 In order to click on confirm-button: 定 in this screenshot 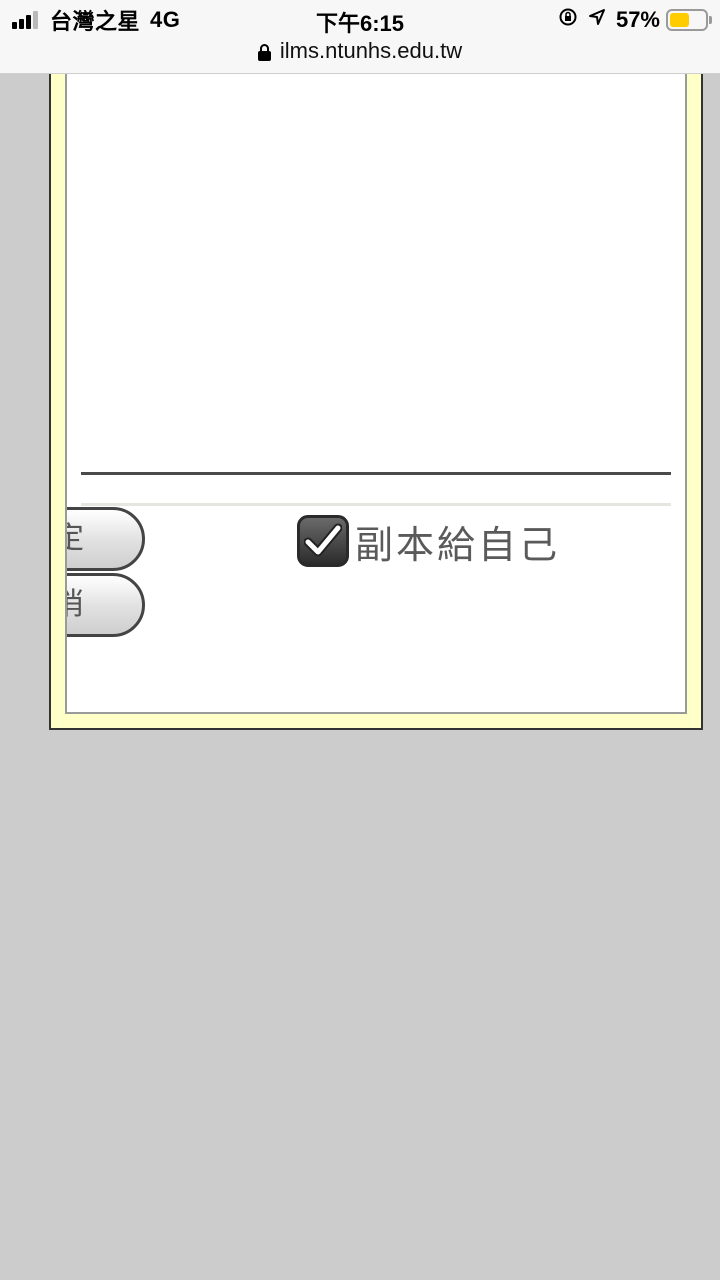, I will do `click(106, 539)`.